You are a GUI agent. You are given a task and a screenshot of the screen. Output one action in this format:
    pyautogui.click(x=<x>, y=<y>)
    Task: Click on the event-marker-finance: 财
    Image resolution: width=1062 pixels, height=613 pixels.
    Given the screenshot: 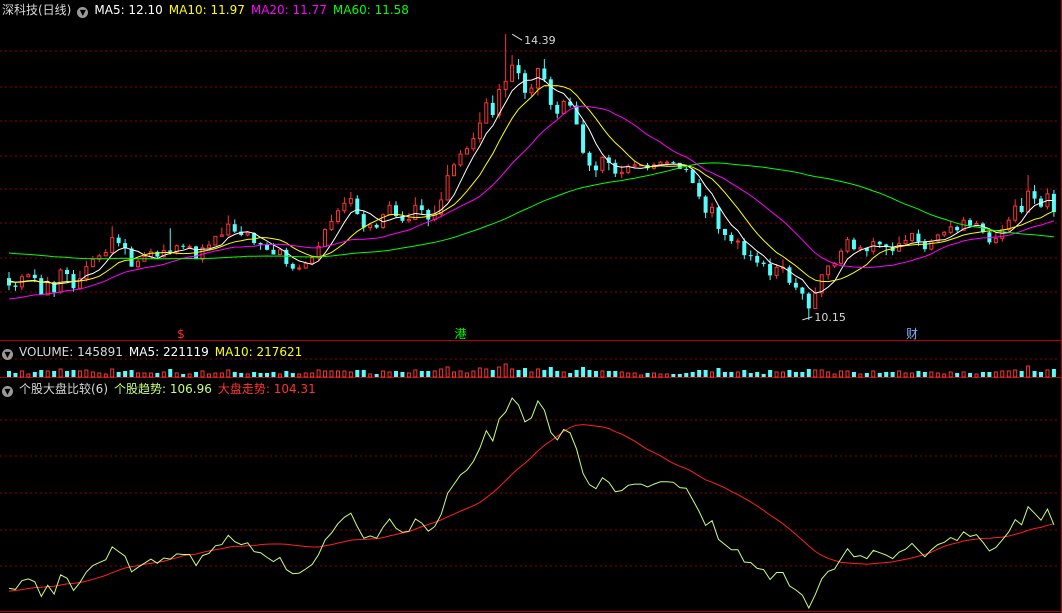 What is the action you would take?
    pyautogui.click(x=912, y=334)
    